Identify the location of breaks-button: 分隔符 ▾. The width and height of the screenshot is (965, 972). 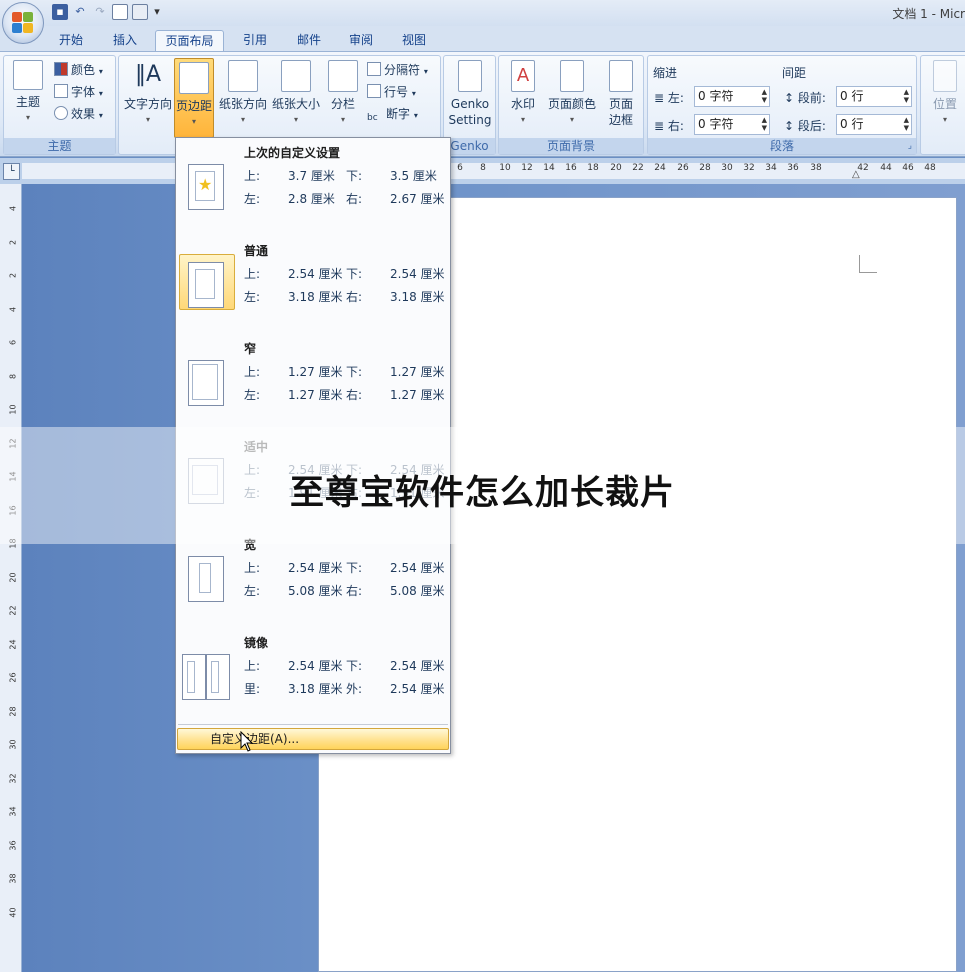
(397, 70).